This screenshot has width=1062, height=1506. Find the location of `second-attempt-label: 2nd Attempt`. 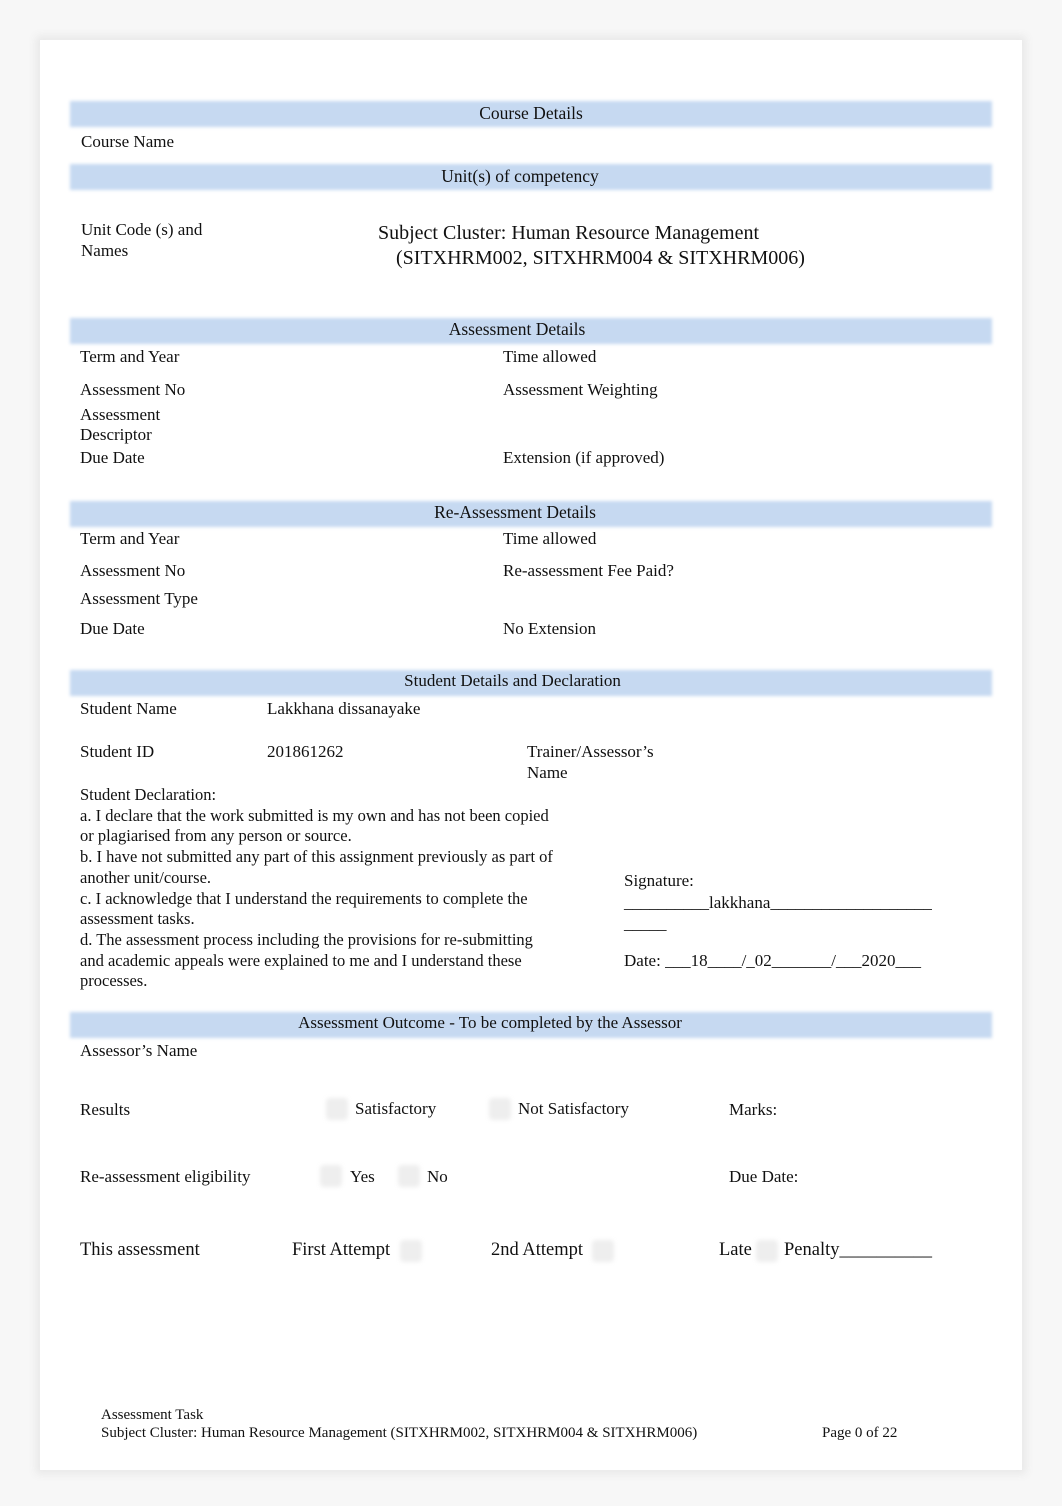

second-attempt-label: 2nd Attempt is located at coordinates (537, 1250).